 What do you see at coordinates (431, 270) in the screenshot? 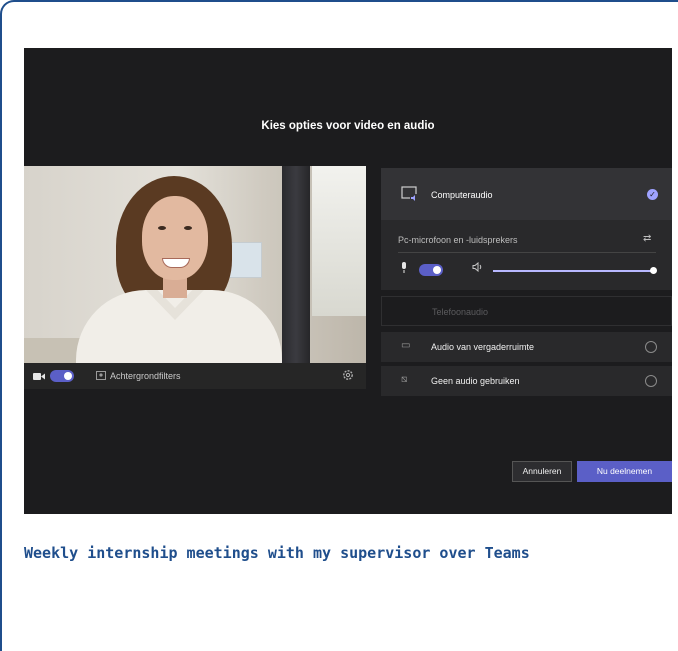
I see `microphone-toggle` at bounding box center [431, 270].